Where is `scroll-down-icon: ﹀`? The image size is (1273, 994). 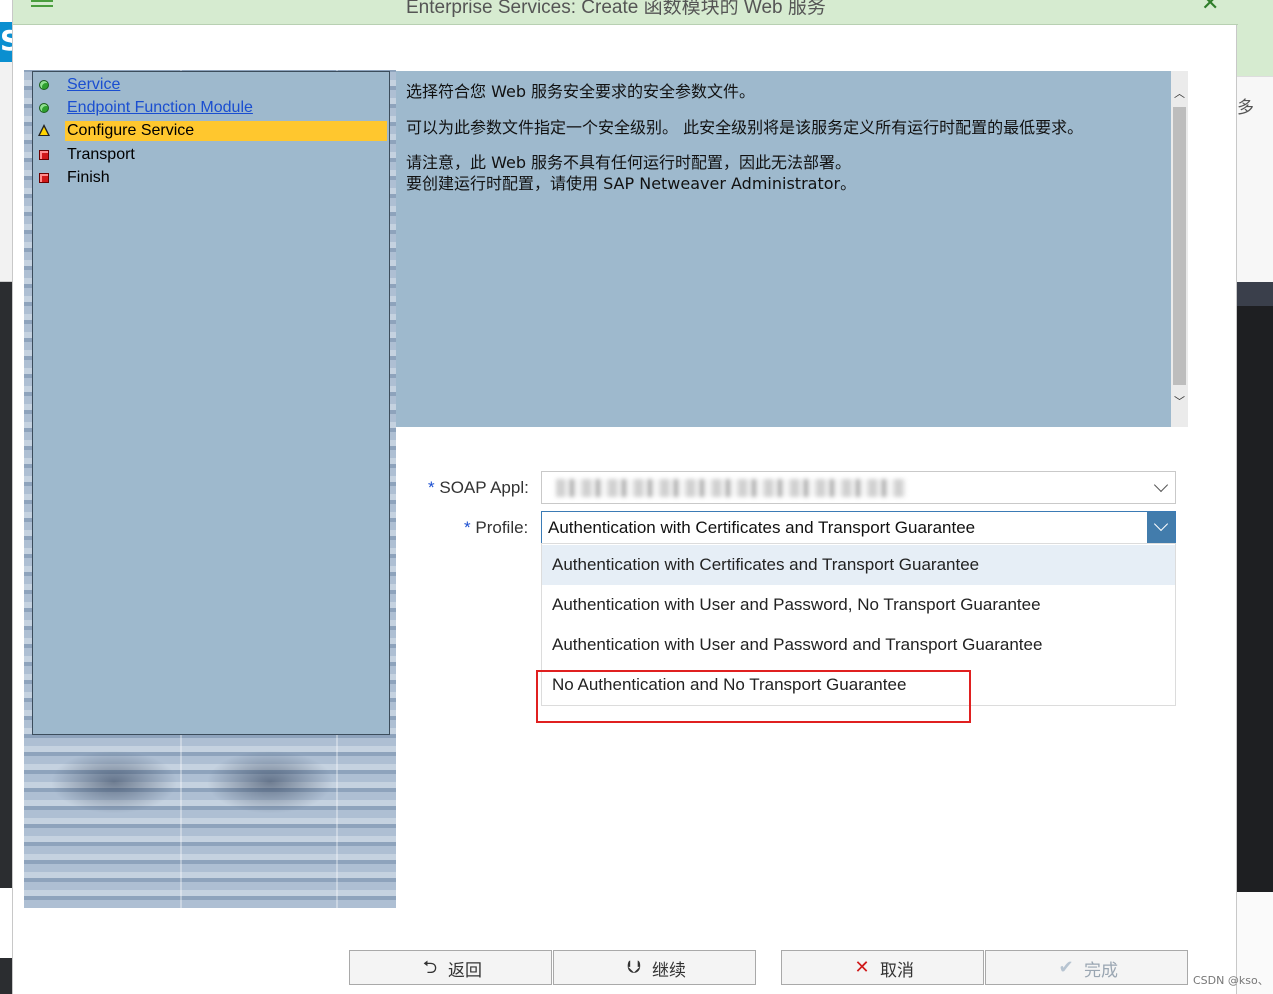
scroll-down-icon: ﹀ is located at coordinates (1179, 401).